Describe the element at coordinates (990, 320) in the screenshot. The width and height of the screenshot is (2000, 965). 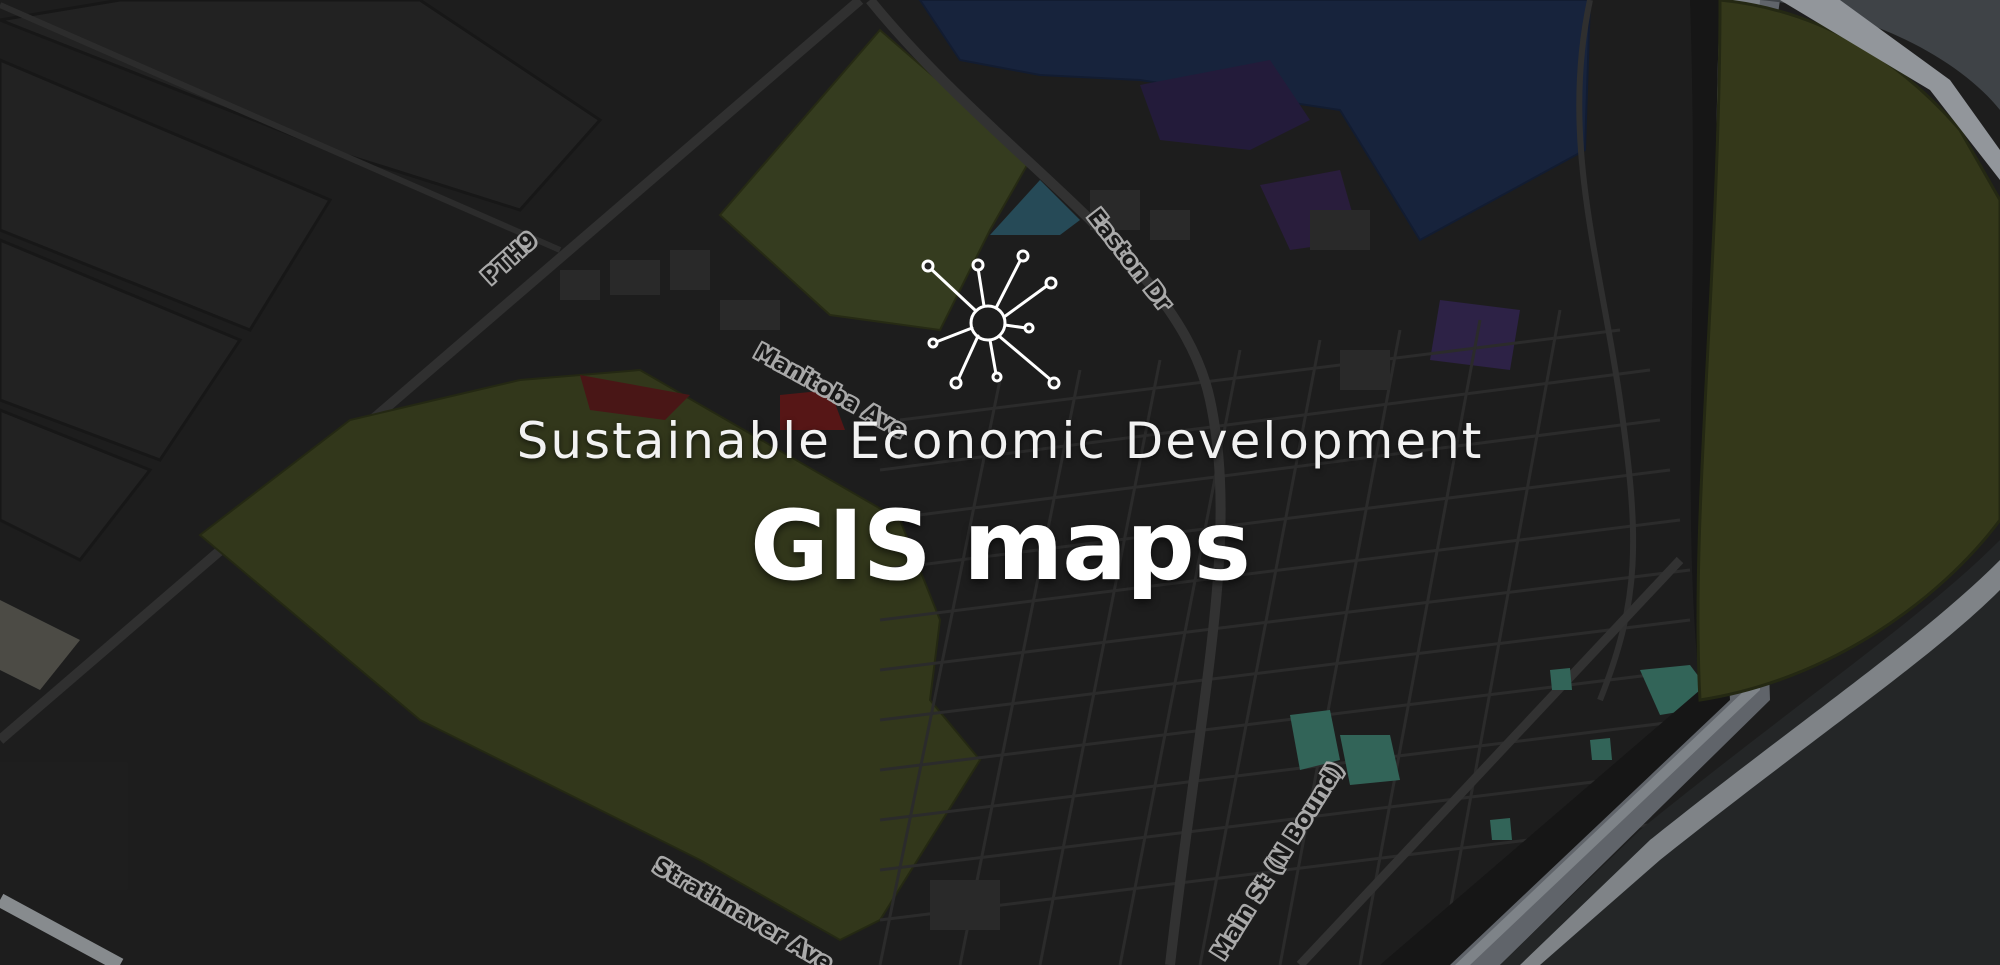
I see `network-hub-icon` at that location.